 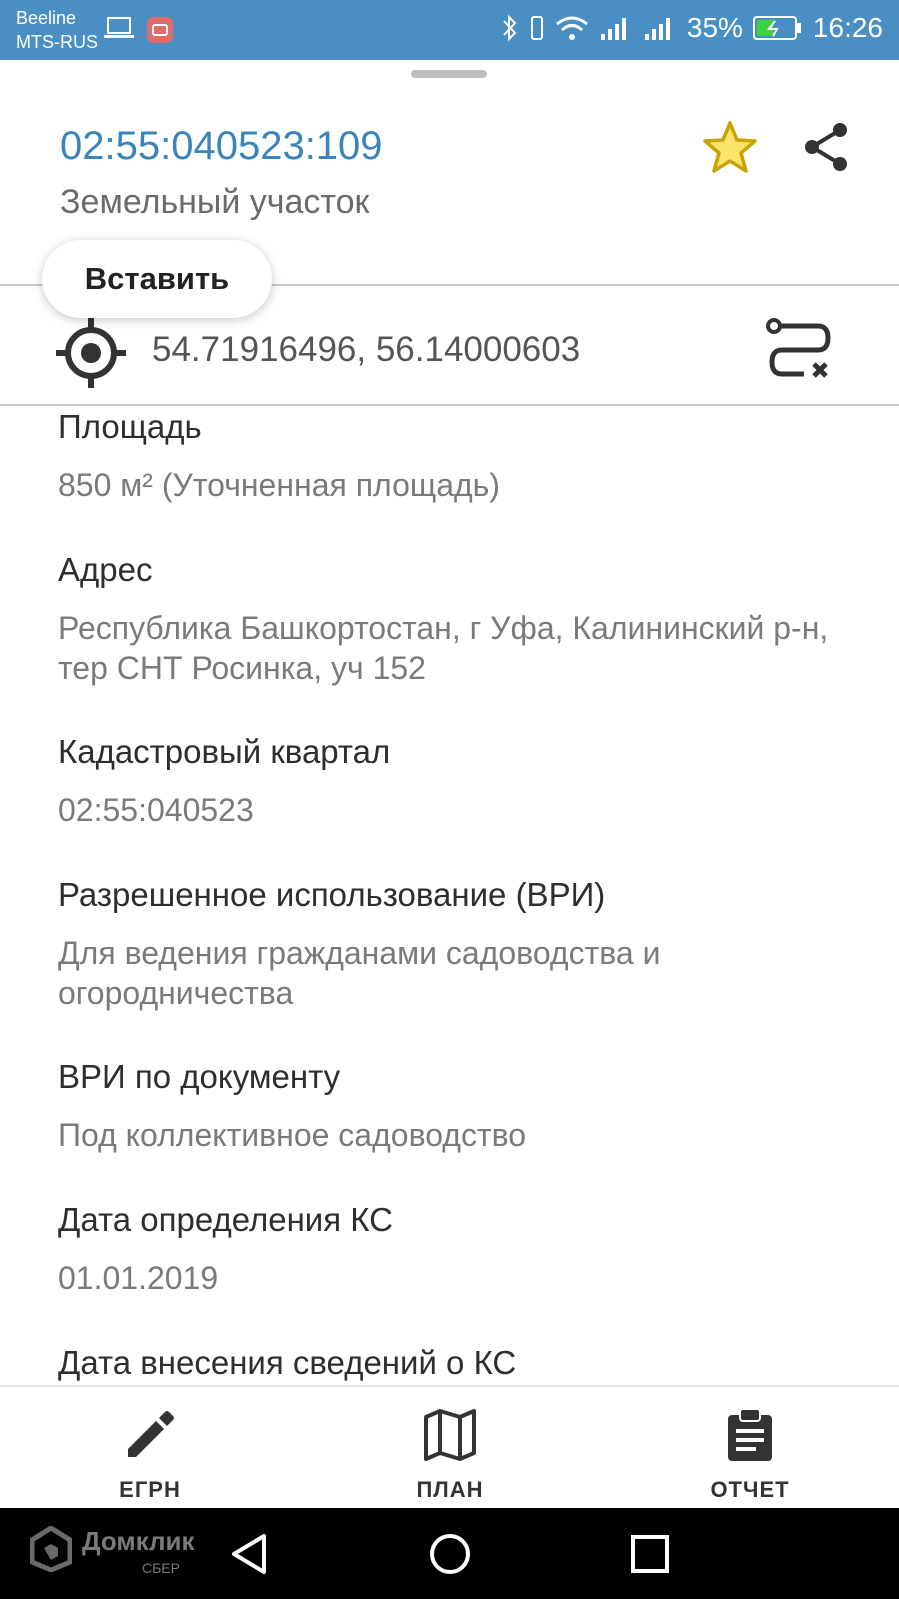 What do you see at coordinates (468, 485) in the screenshot?
I see `field-value: 850 м² (Уточненная площадь)` at bounding box center [468, 485].